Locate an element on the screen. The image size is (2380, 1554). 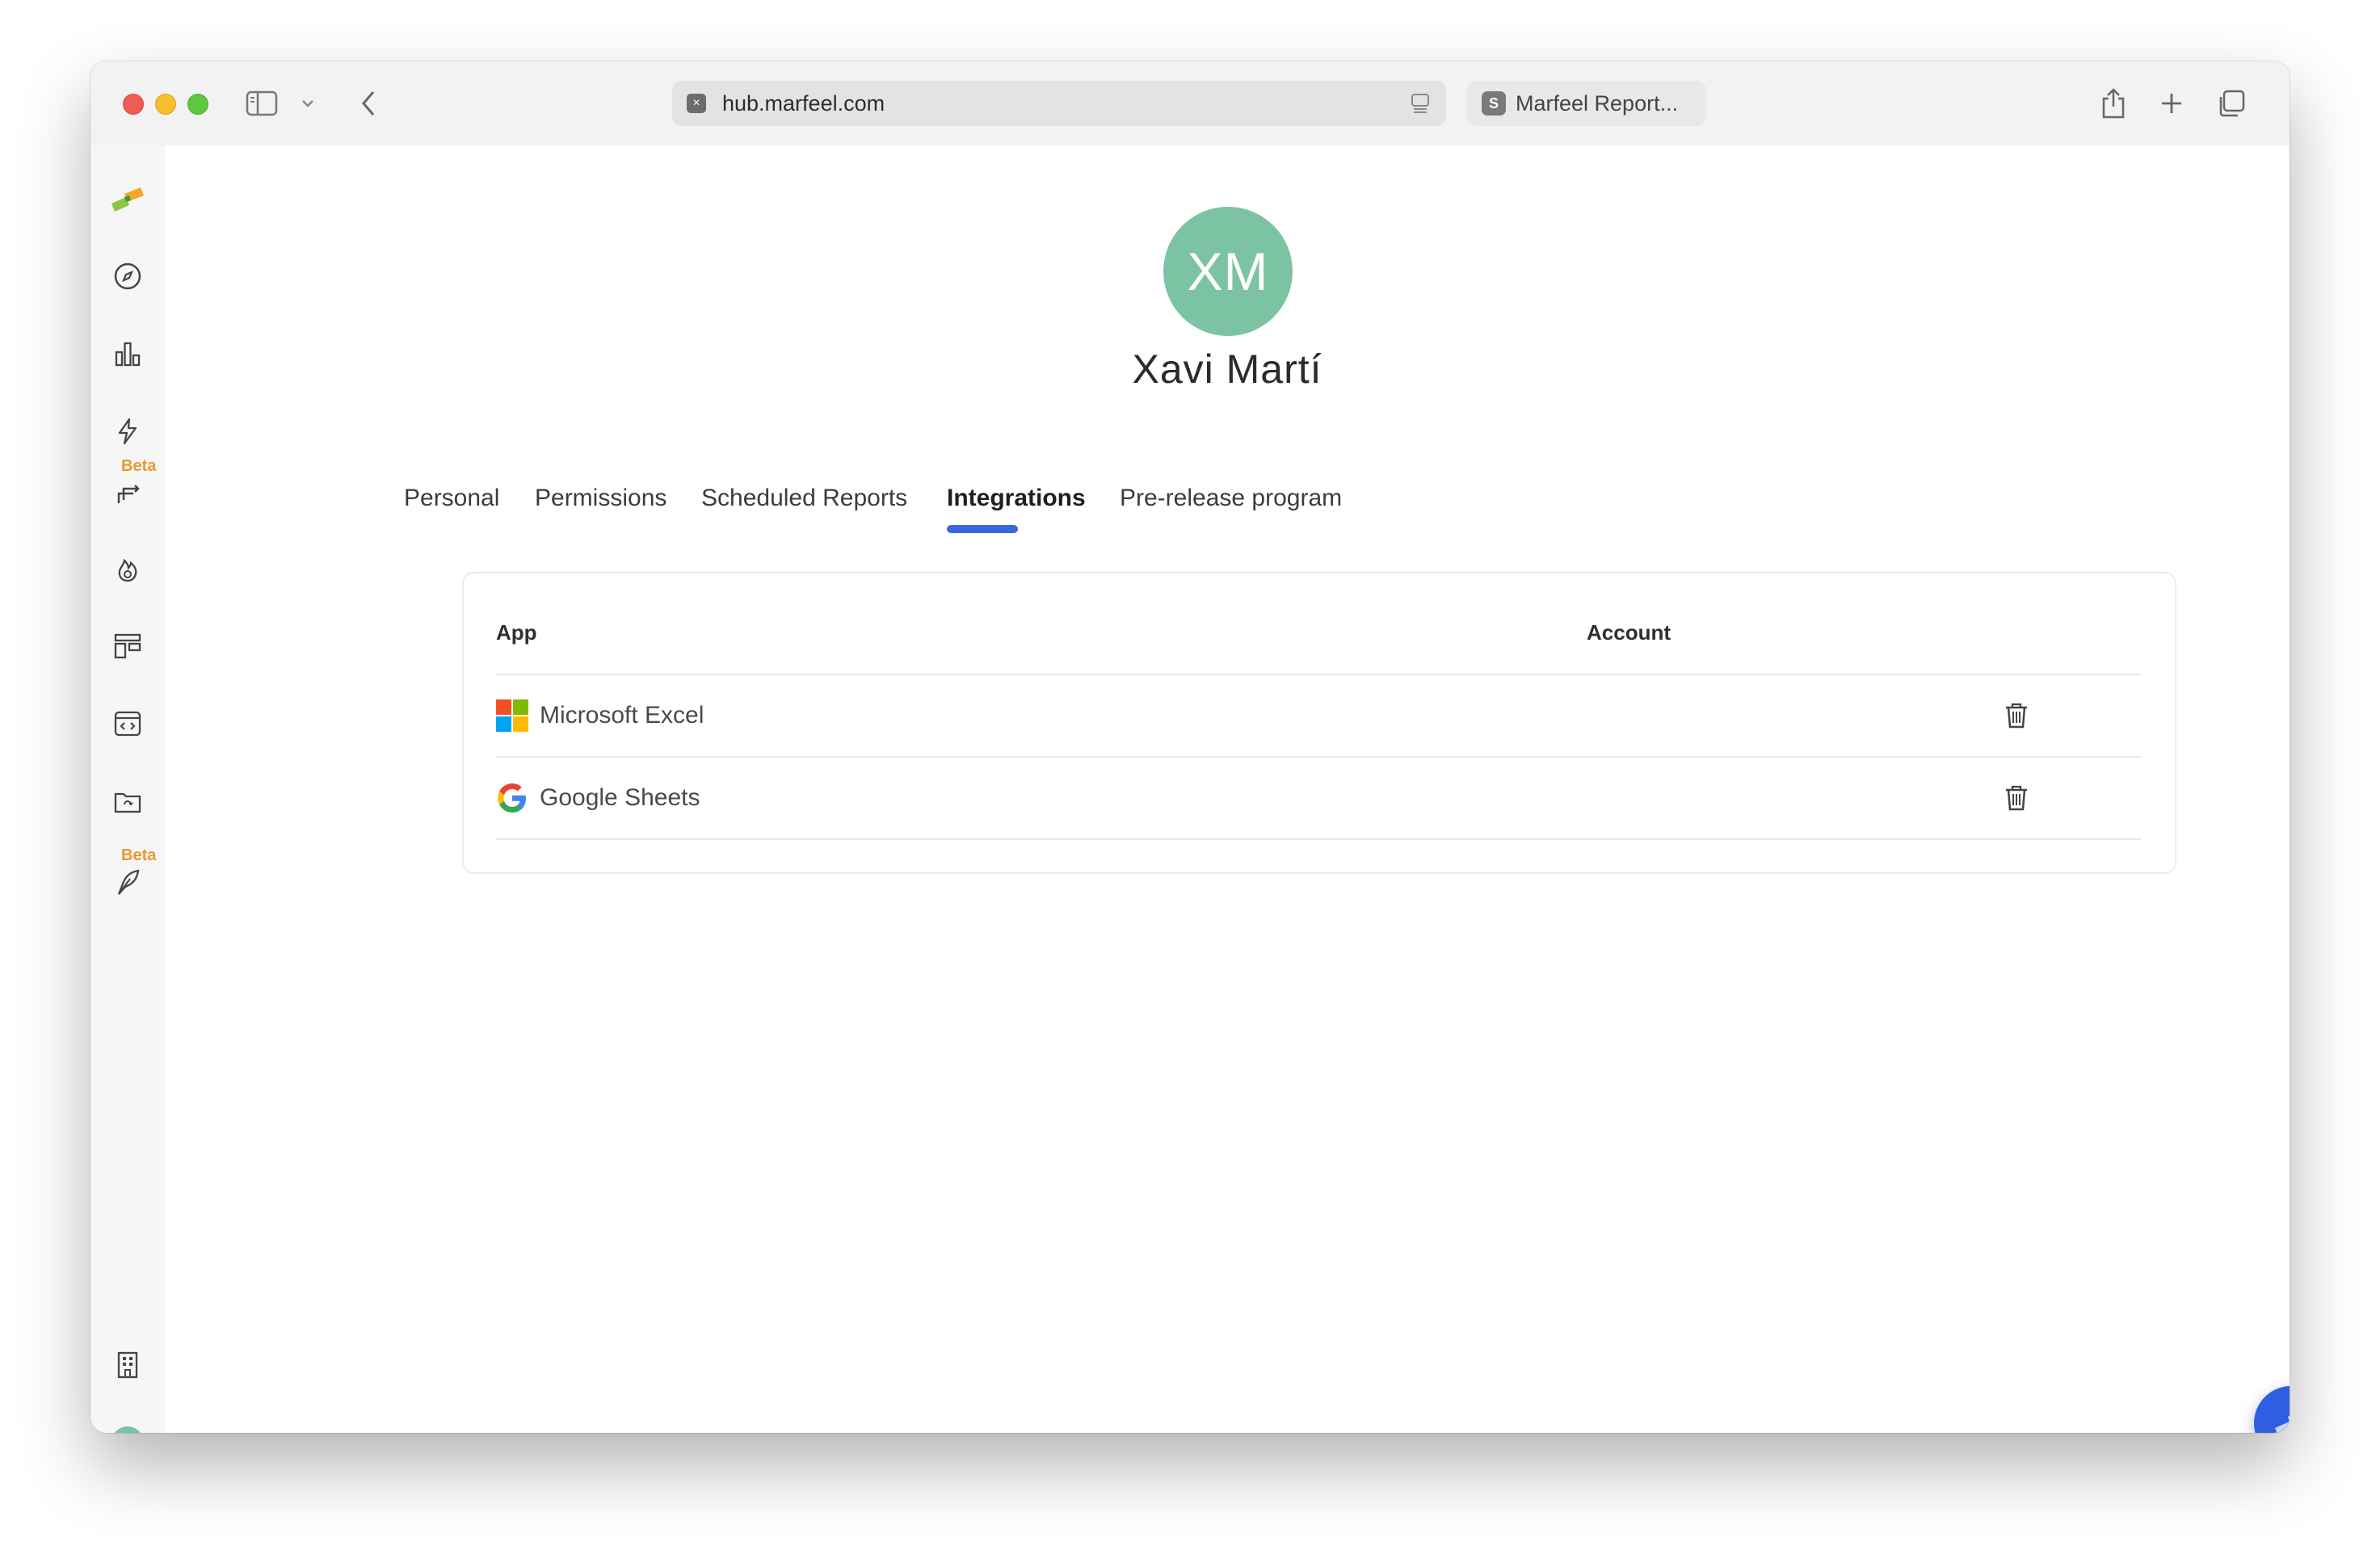
building-icon is located at coordinates (128, 1365).